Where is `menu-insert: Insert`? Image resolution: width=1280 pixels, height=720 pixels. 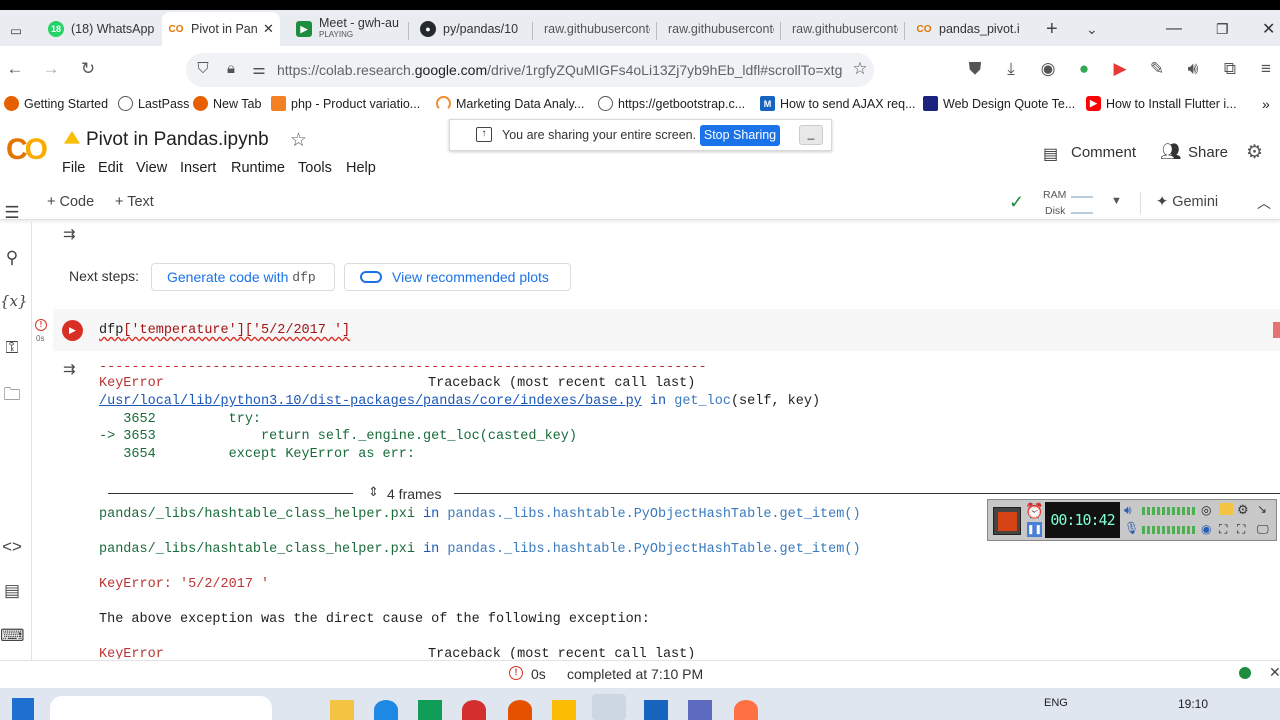
menu-insert: Insert is located at coordinates (198, 168).